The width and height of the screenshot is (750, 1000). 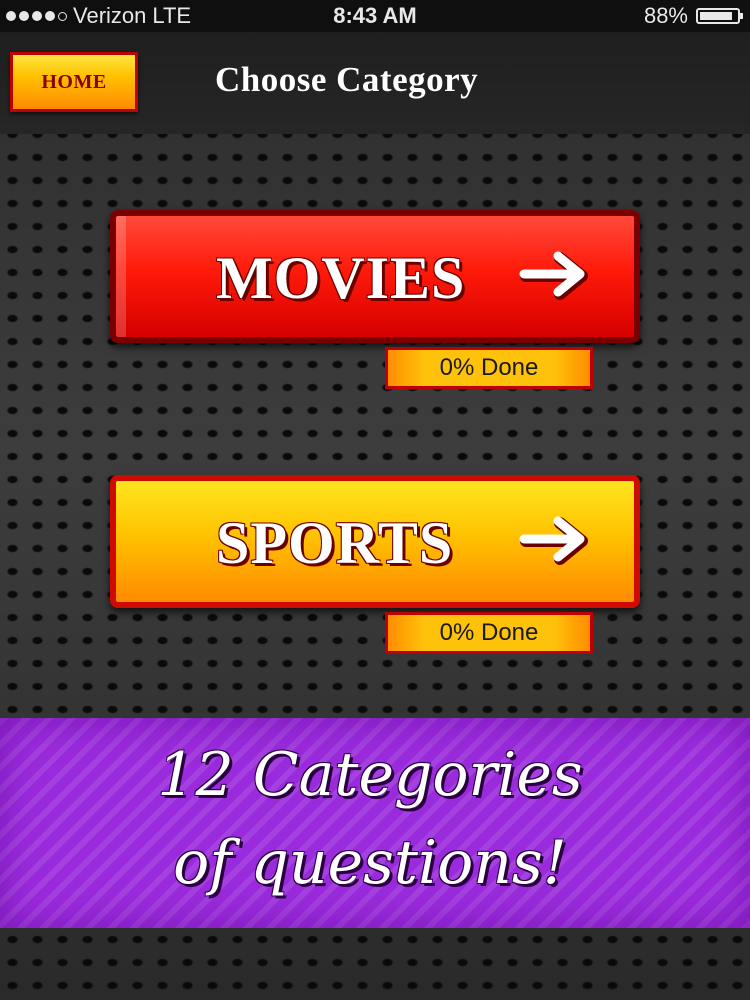 I want to click on category-button-sports: SPORTS, so click(x=375, y=541).